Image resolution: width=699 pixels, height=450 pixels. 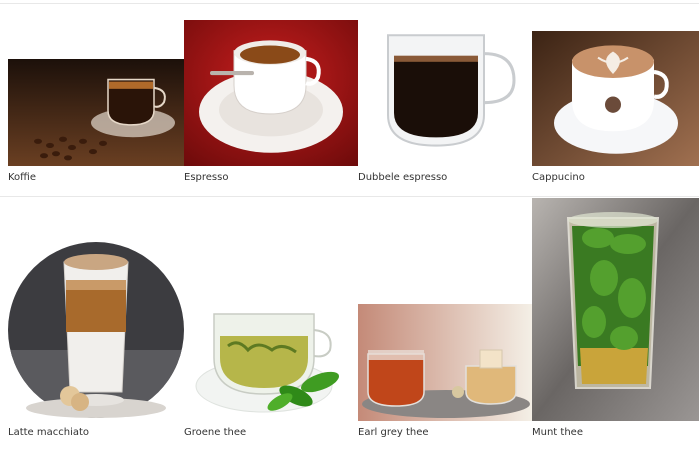 I want to click on menu-item-cappucino: Cappucino, so click(x=615, y=95).